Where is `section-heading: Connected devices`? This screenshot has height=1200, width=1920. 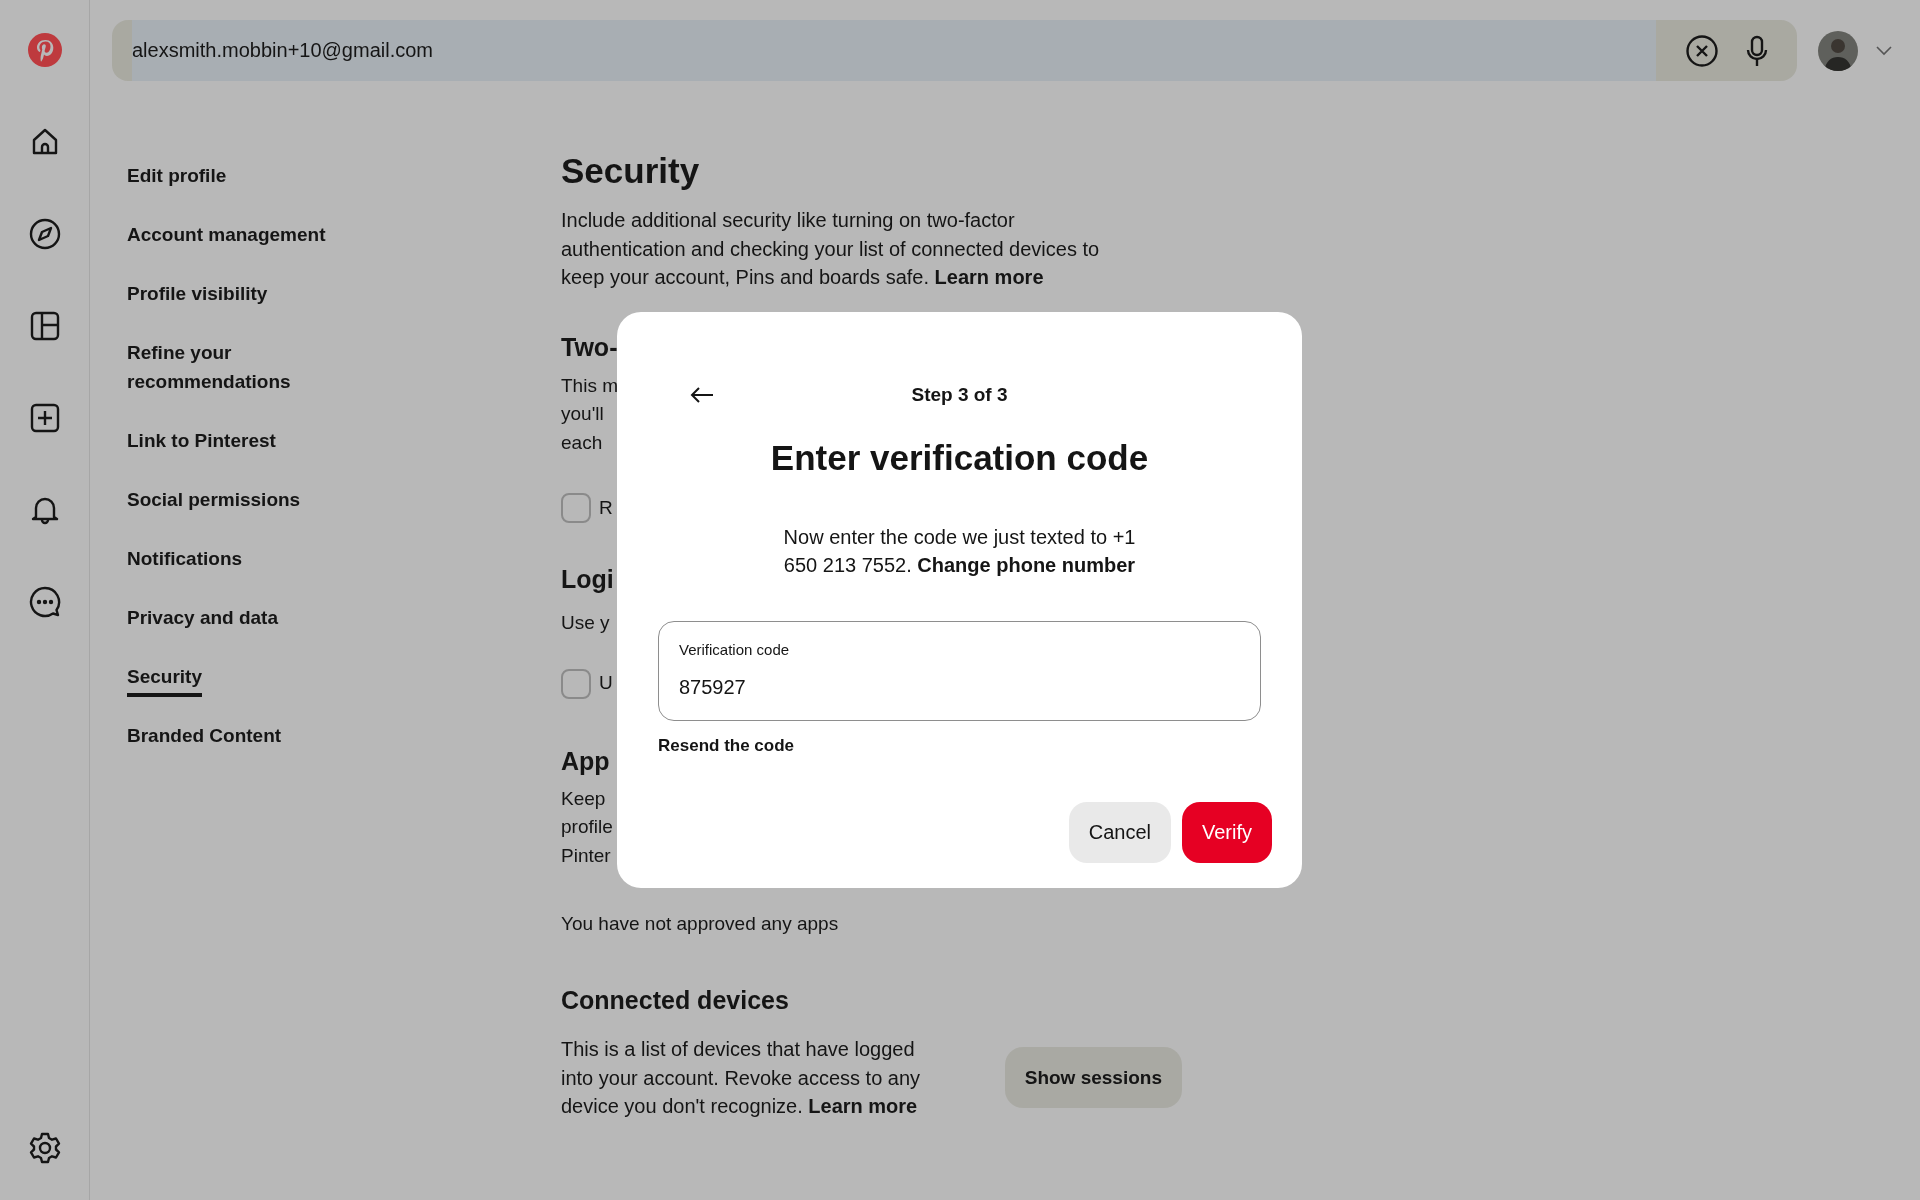 section-heading: Connected devices is located at coordinates (675, 1000).